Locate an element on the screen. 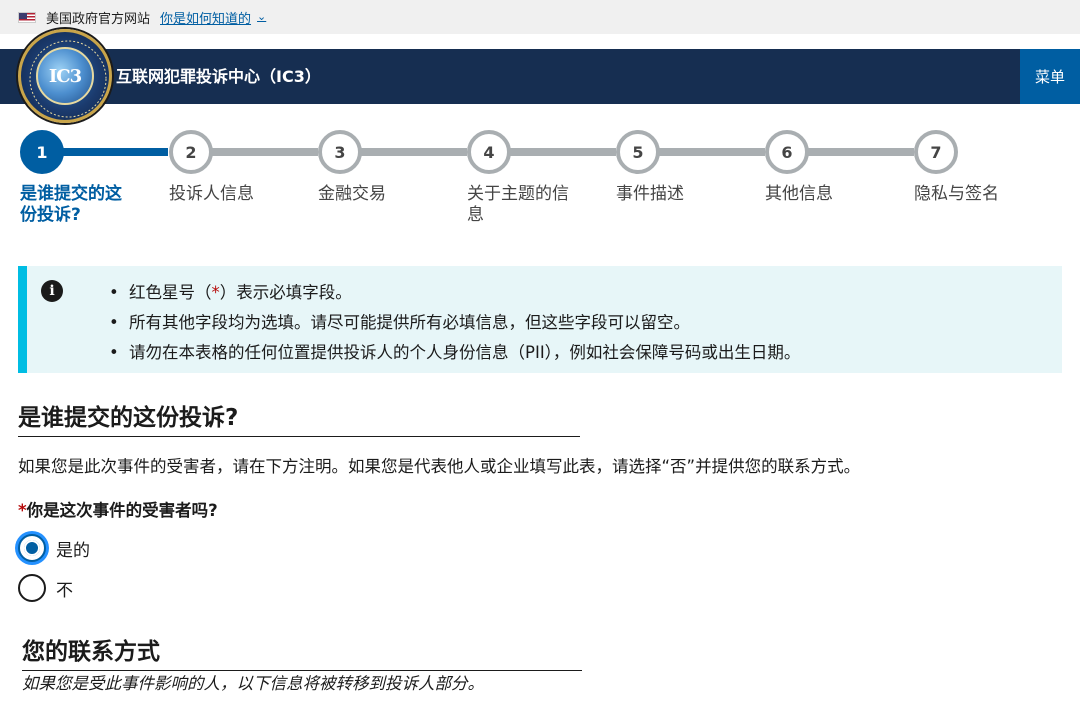 This screenshot has width=1080, height=702. step-6-label: 其他信息 is located at coordinates (825, 194).